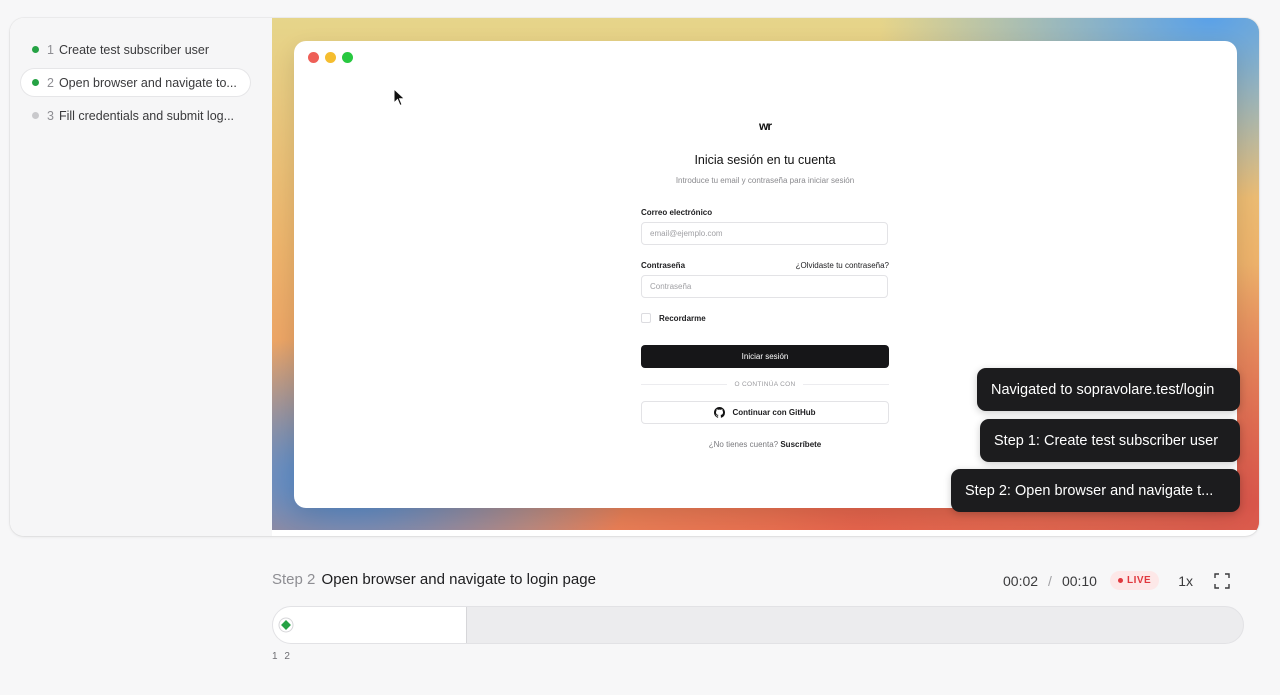 The image size is (1280, 695). What do you see at coordinates (50, 115) in the screenshot?
I see `step-number: 3` at bounding box center [50, 115].